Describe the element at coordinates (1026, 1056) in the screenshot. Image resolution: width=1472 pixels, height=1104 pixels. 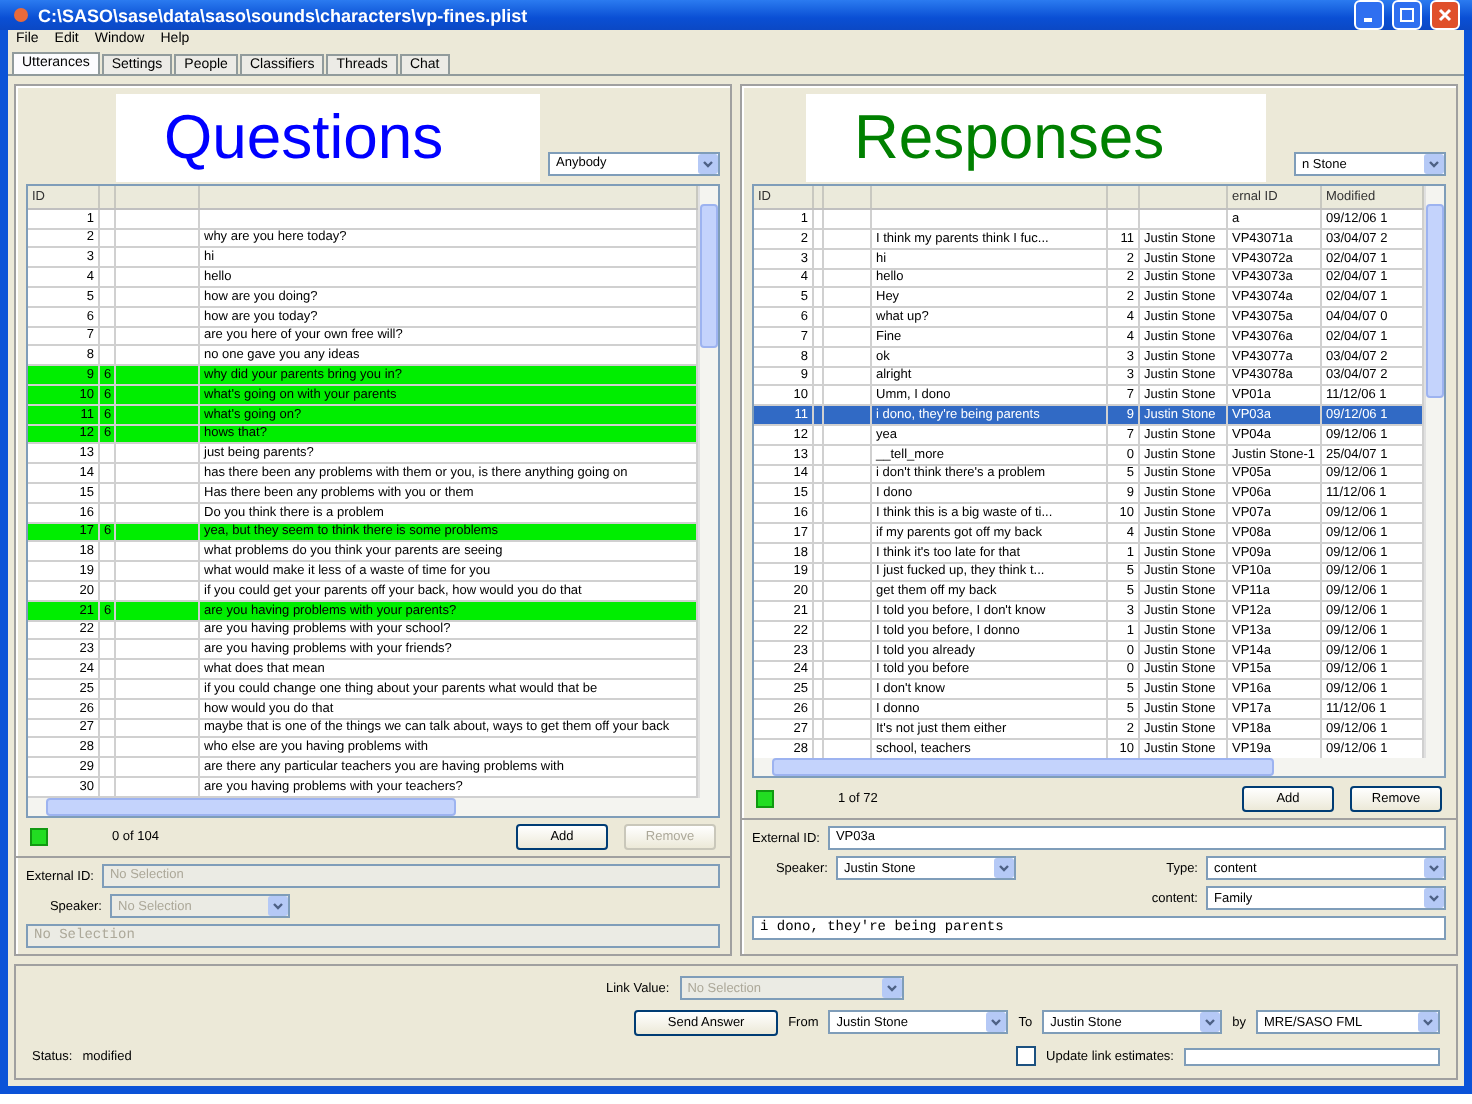
I see `checkbox` at that location.